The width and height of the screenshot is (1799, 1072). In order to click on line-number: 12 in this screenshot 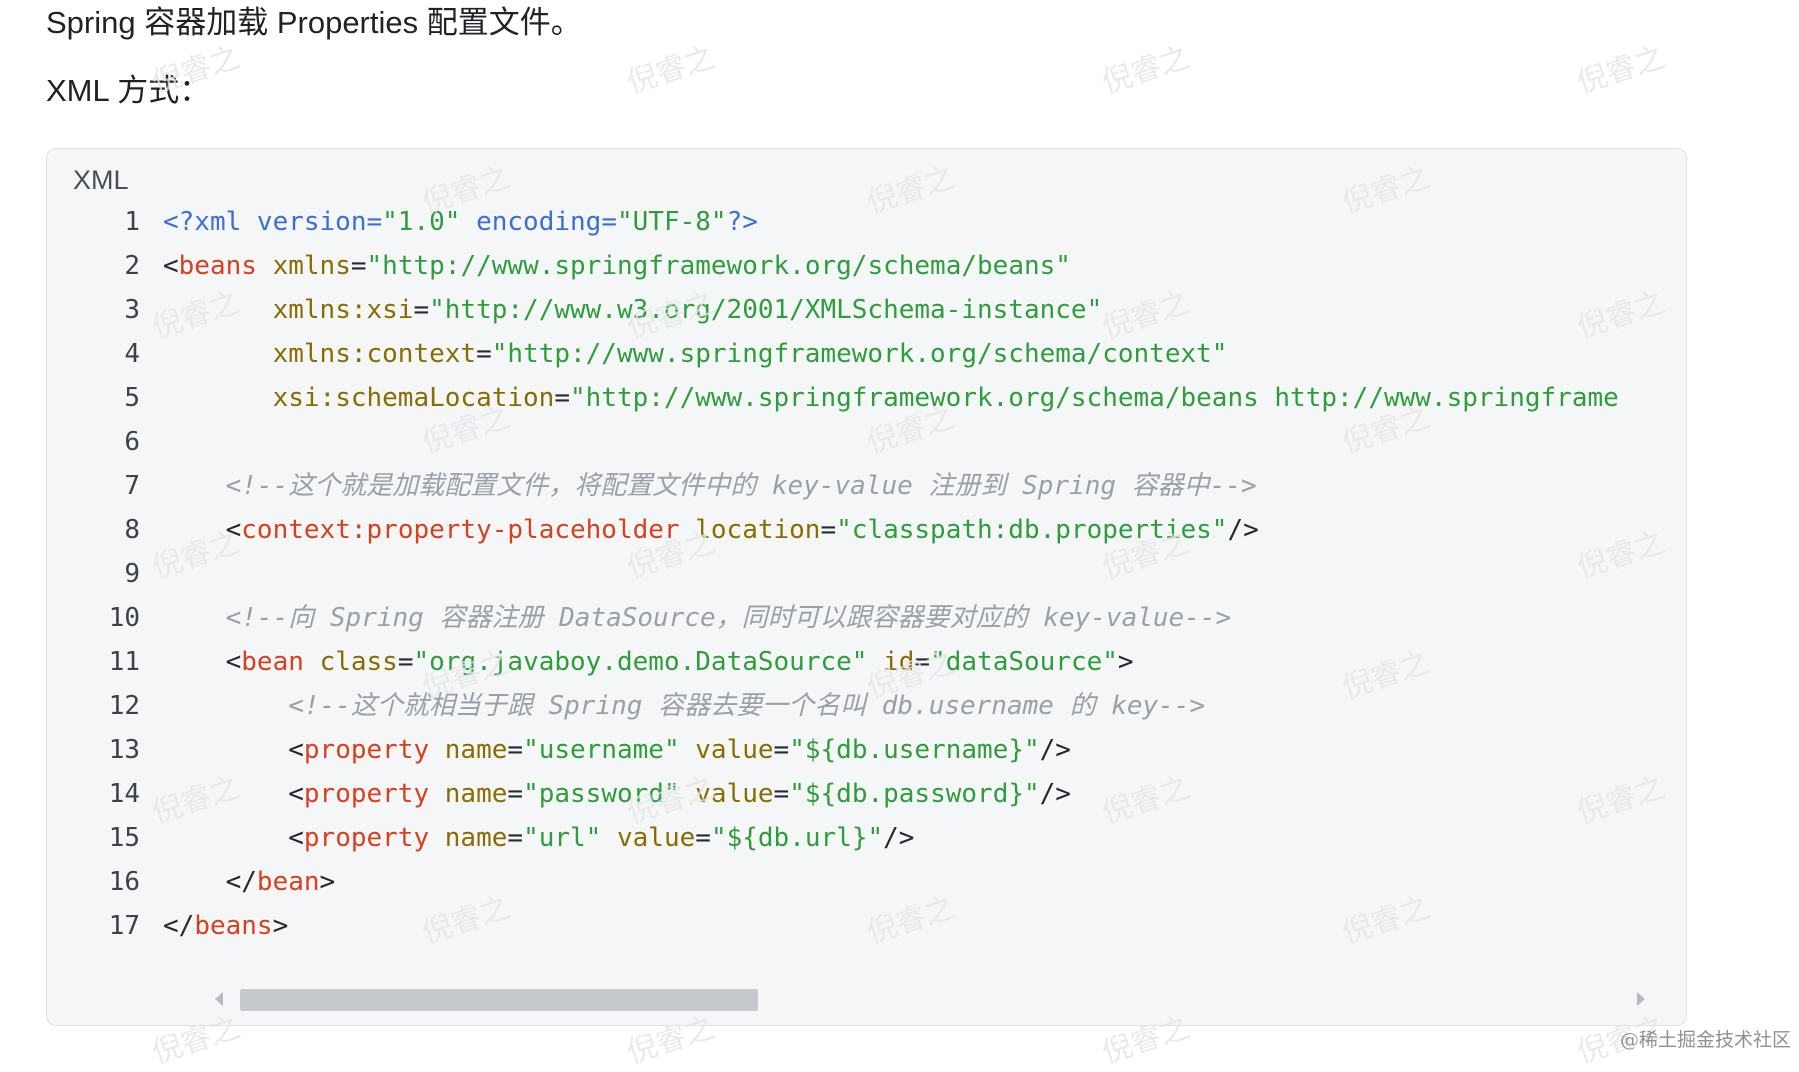, I will do `click(124, 706)`.